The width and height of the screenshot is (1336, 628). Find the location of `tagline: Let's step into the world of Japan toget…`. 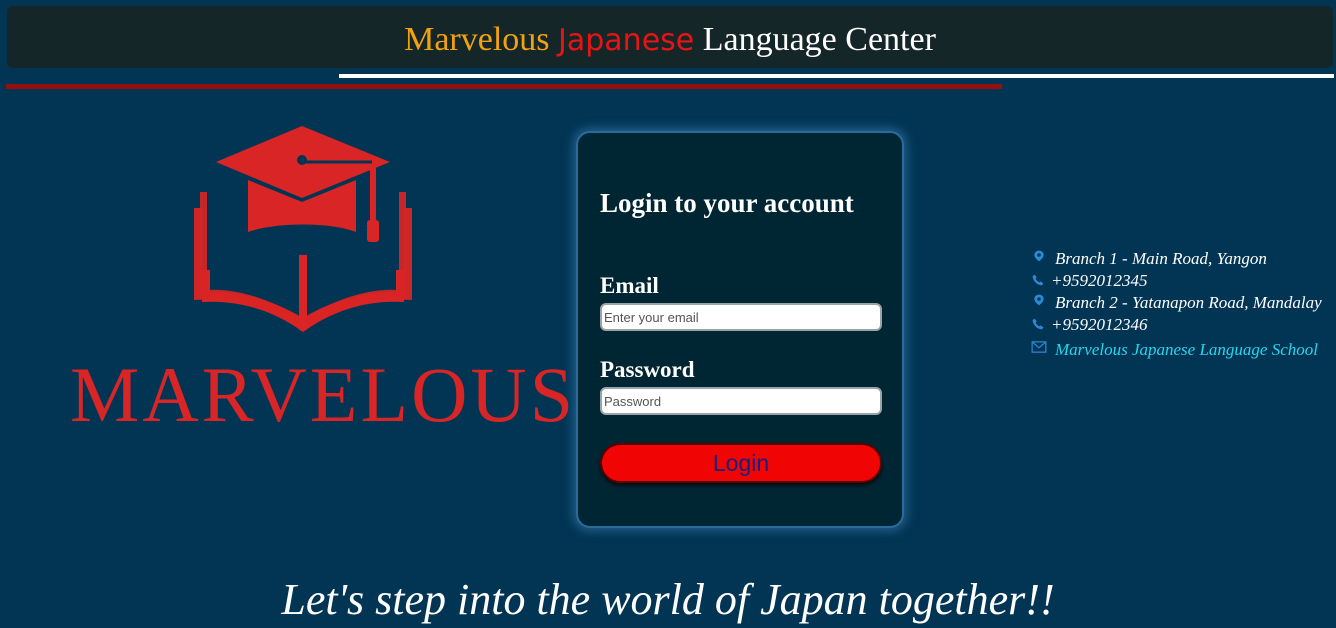

tagline: Let's step into the world of Japan toget… is located at coordinates (668, 599).